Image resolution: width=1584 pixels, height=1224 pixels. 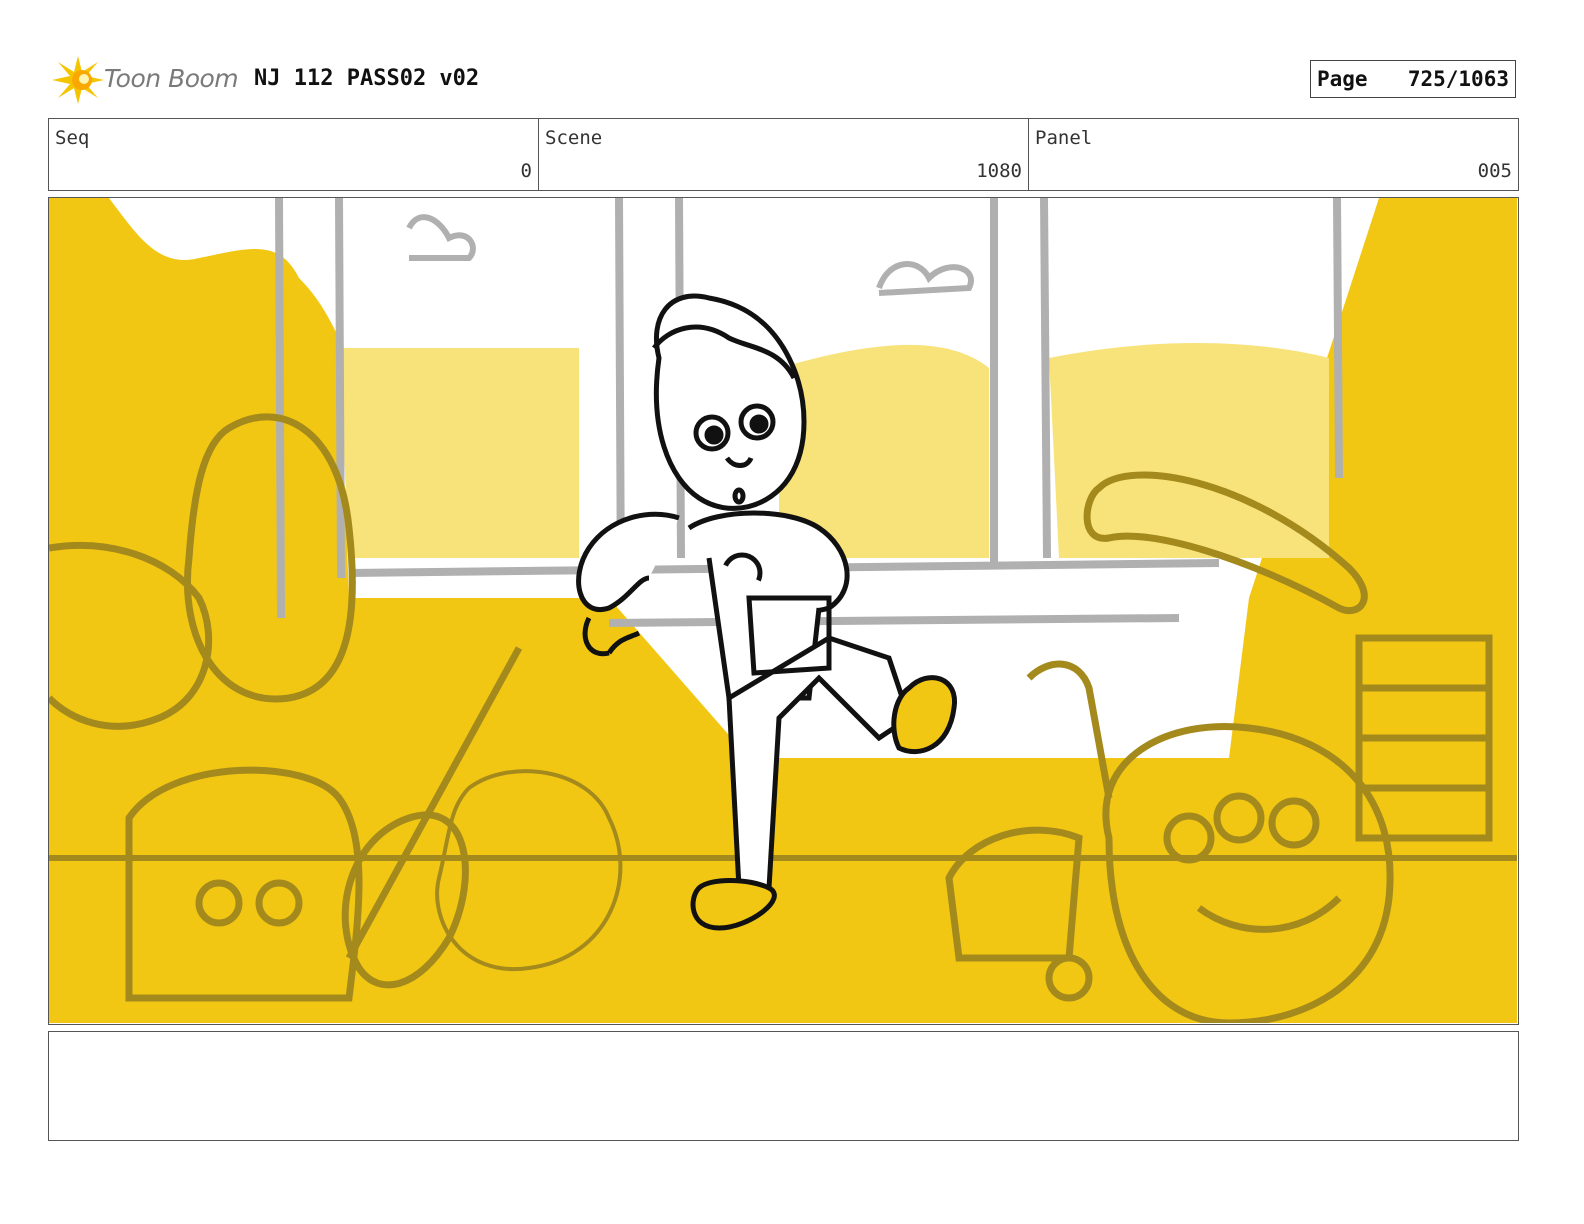 I want to click on scene-info-row: Seq 0 Scene 1080 Panel 005, so click(x=783, y=154).